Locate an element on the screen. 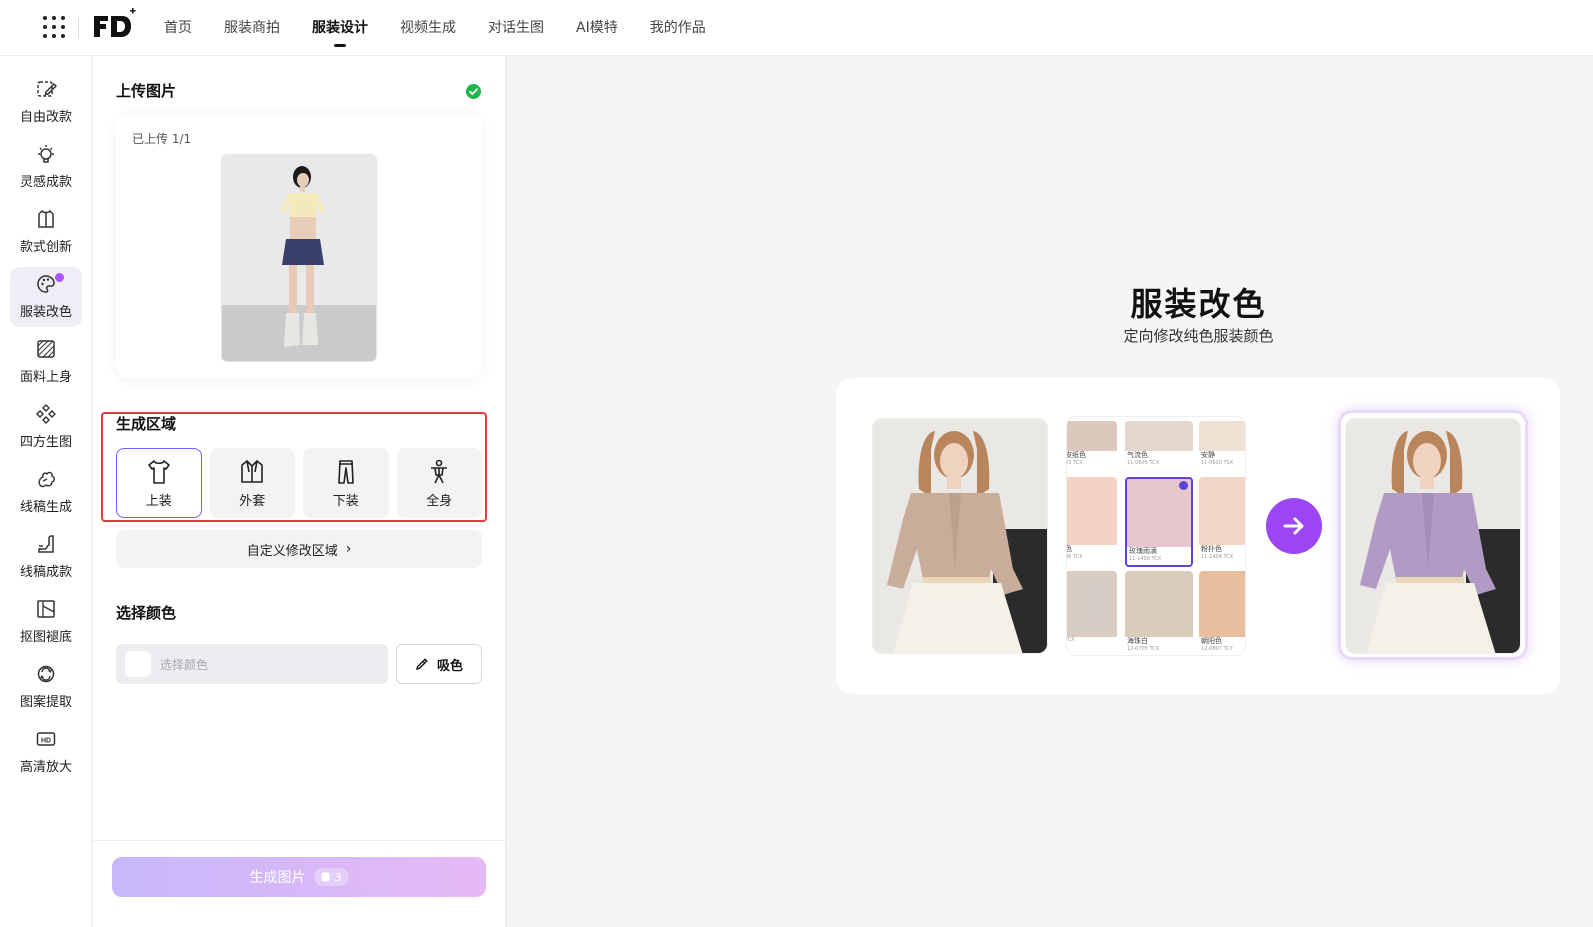  swatch-name: 粉扑色 is located at coordinates (1211, 549).